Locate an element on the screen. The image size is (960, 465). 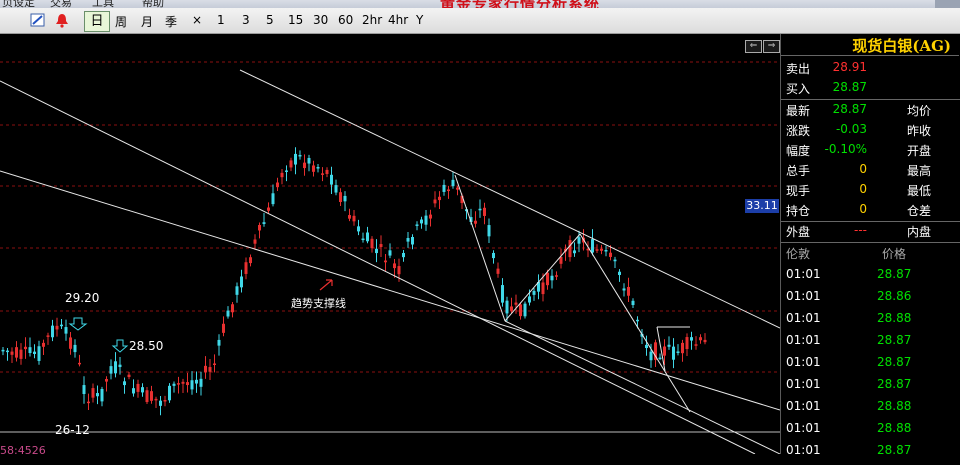
quote-label: 卖出 is located at coordinates (798, 69).